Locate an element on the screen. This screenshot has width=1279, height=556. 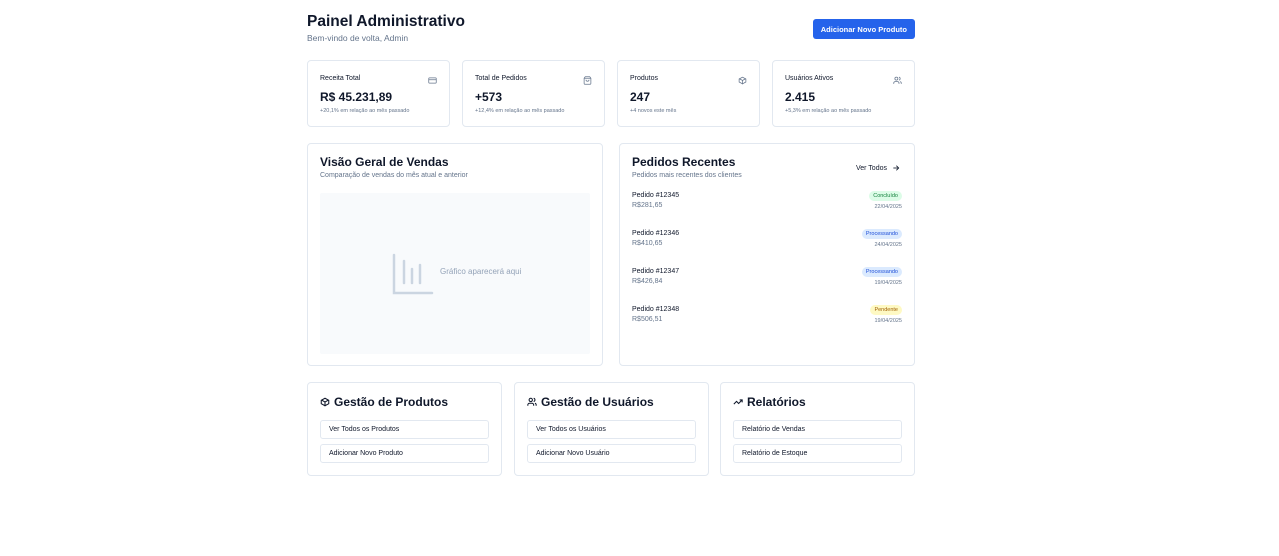
stat-note: +5,3% em relação ao mês passado is located at coordinates (828, 111).